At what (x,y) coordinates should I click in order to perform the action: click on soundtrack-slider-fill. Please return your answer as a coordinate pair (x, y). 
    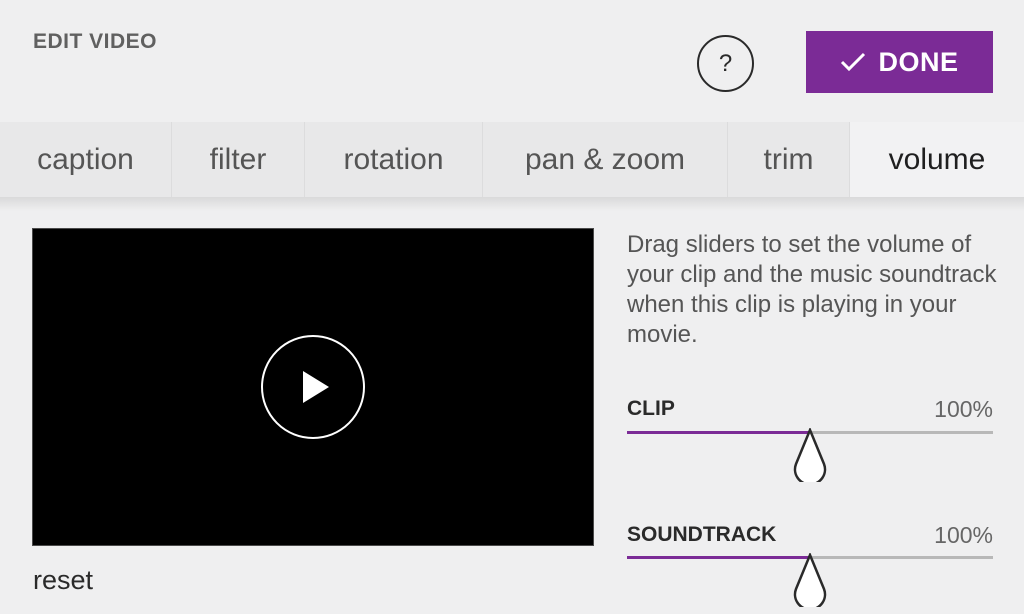
    Looking at the image, I should click on (718, 557).